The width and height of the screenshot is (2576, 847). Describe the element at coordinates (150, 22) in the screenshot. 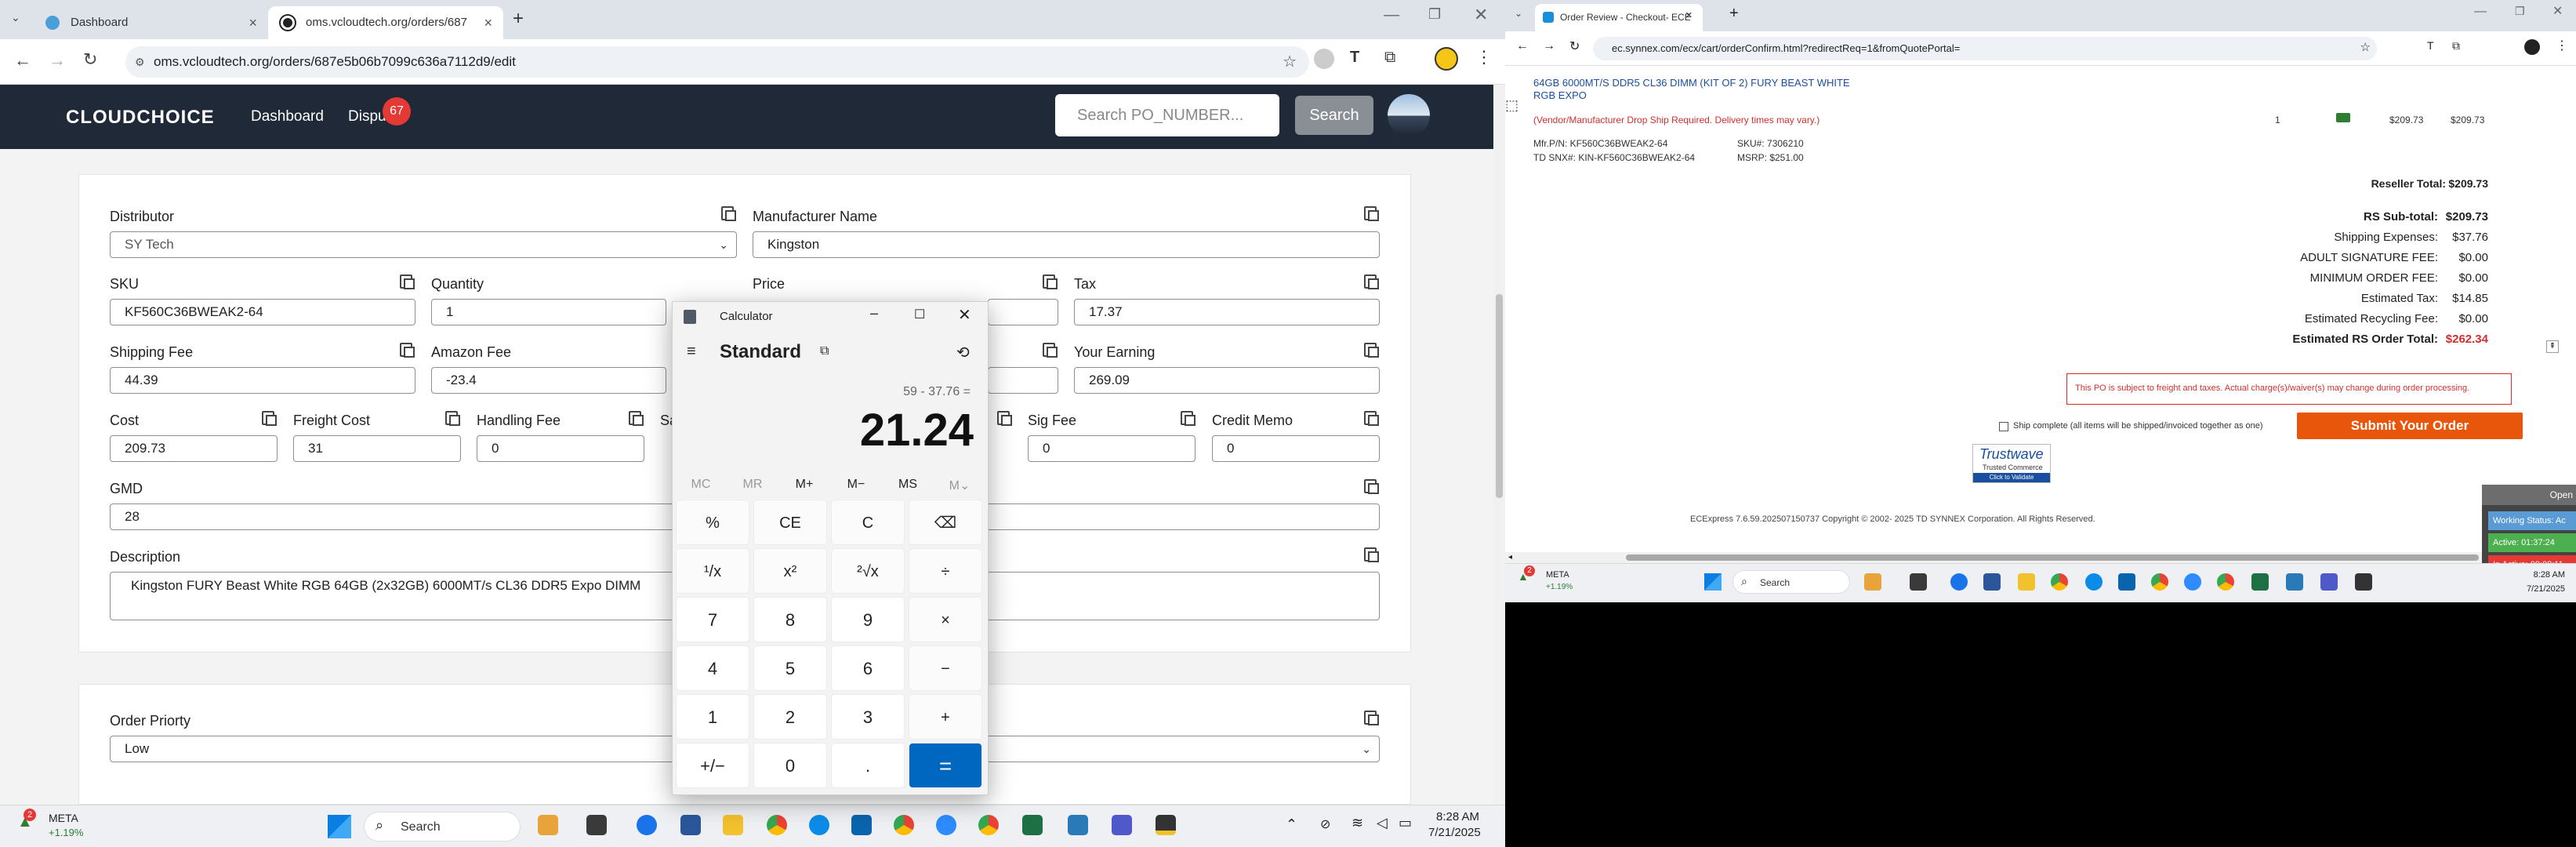

I see `tab-dashboard: Dashboard ×` at that location.